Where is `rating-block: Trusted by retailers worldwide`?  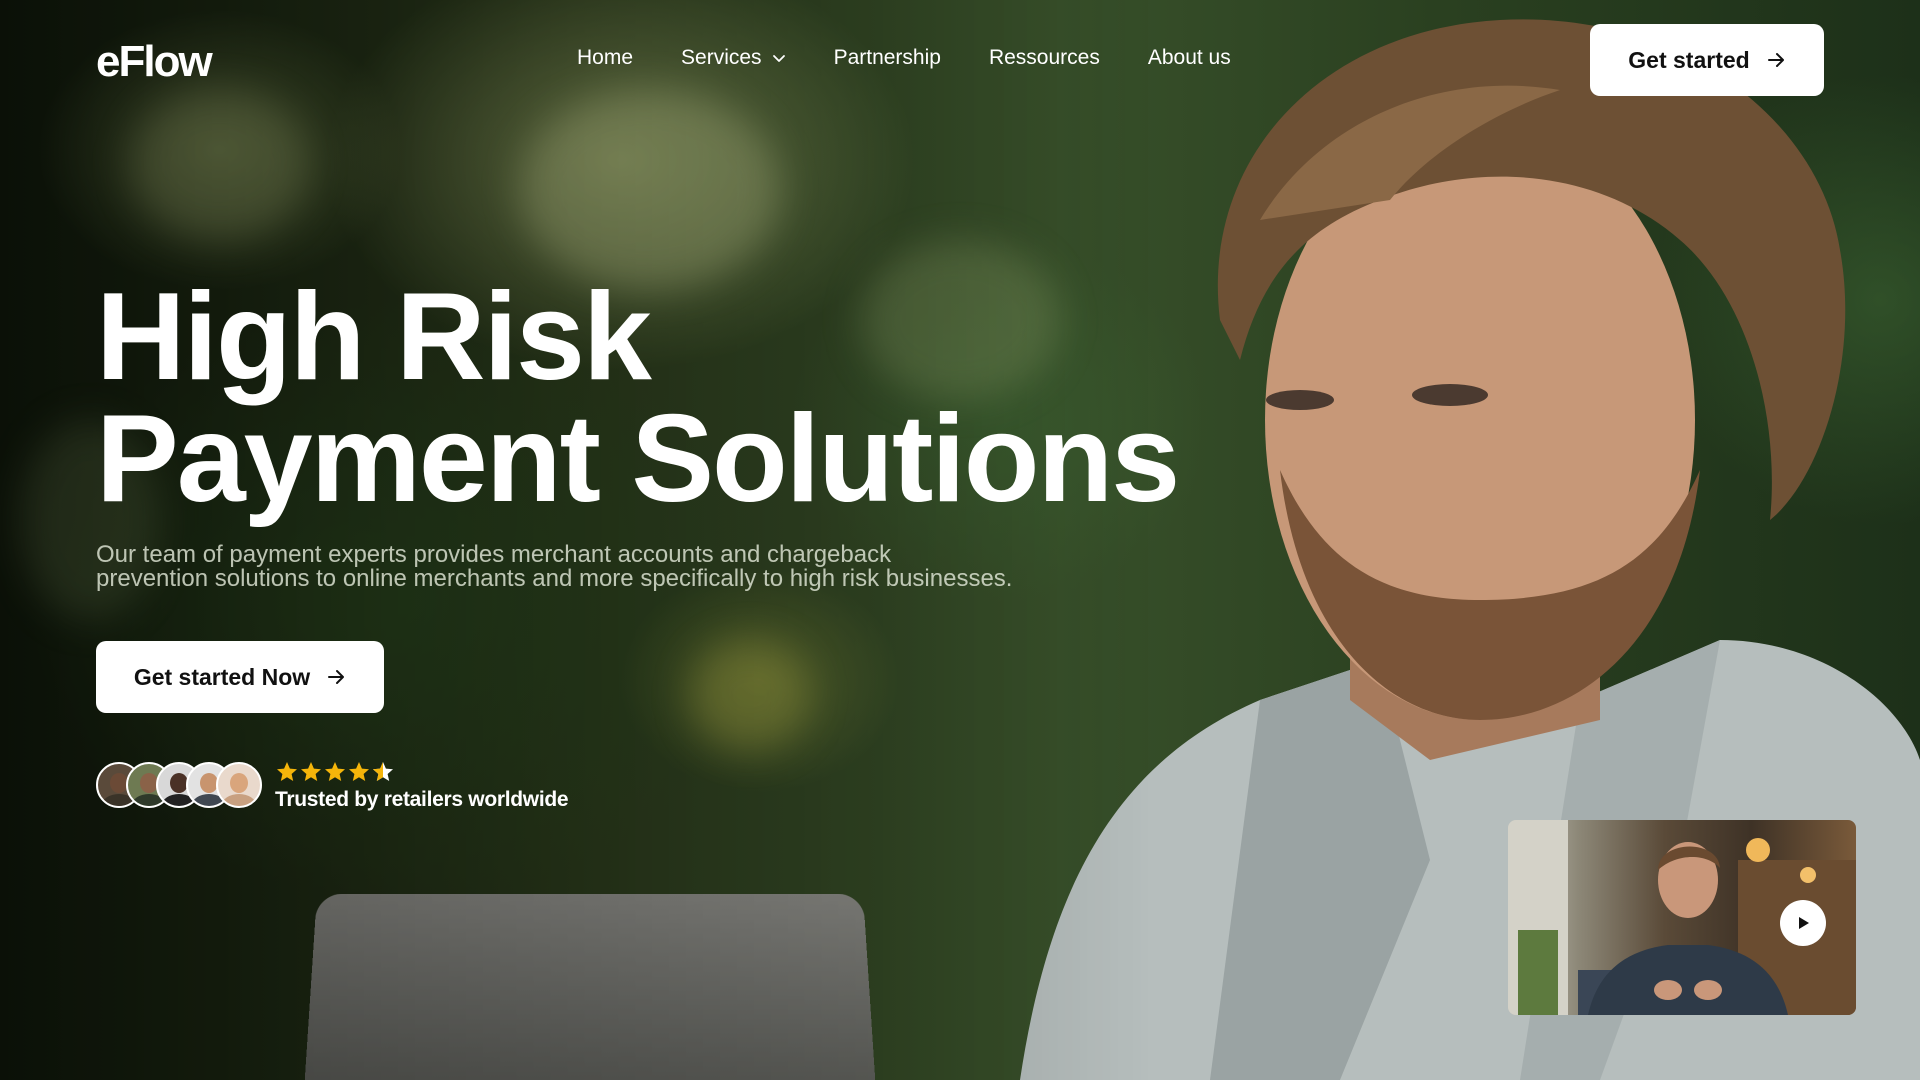 rating-block: Trusted by retailers worldwide is located at coordinates (422, 786).